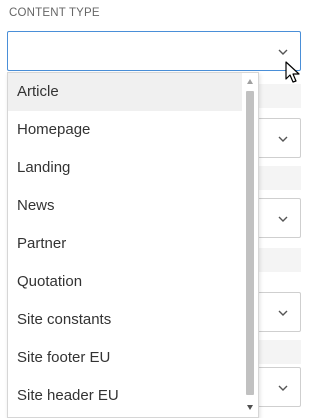 The image size is (320, 418). What do you see at coordinates (125, 320) in the screenshot?
I see `option-site-constants: Site constants` at bounding box center [125, 320].